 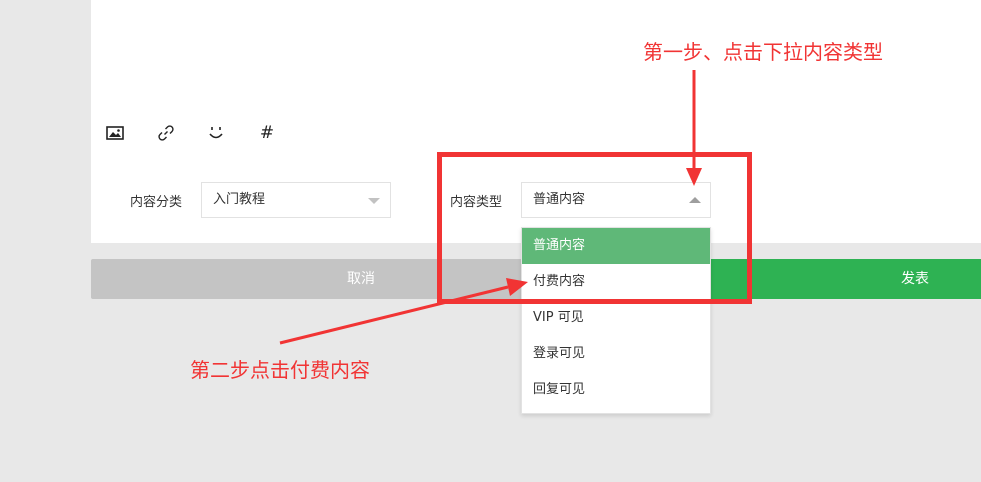 I want to click on annotation-arrowhead-step2, so click(x=517, y=287).